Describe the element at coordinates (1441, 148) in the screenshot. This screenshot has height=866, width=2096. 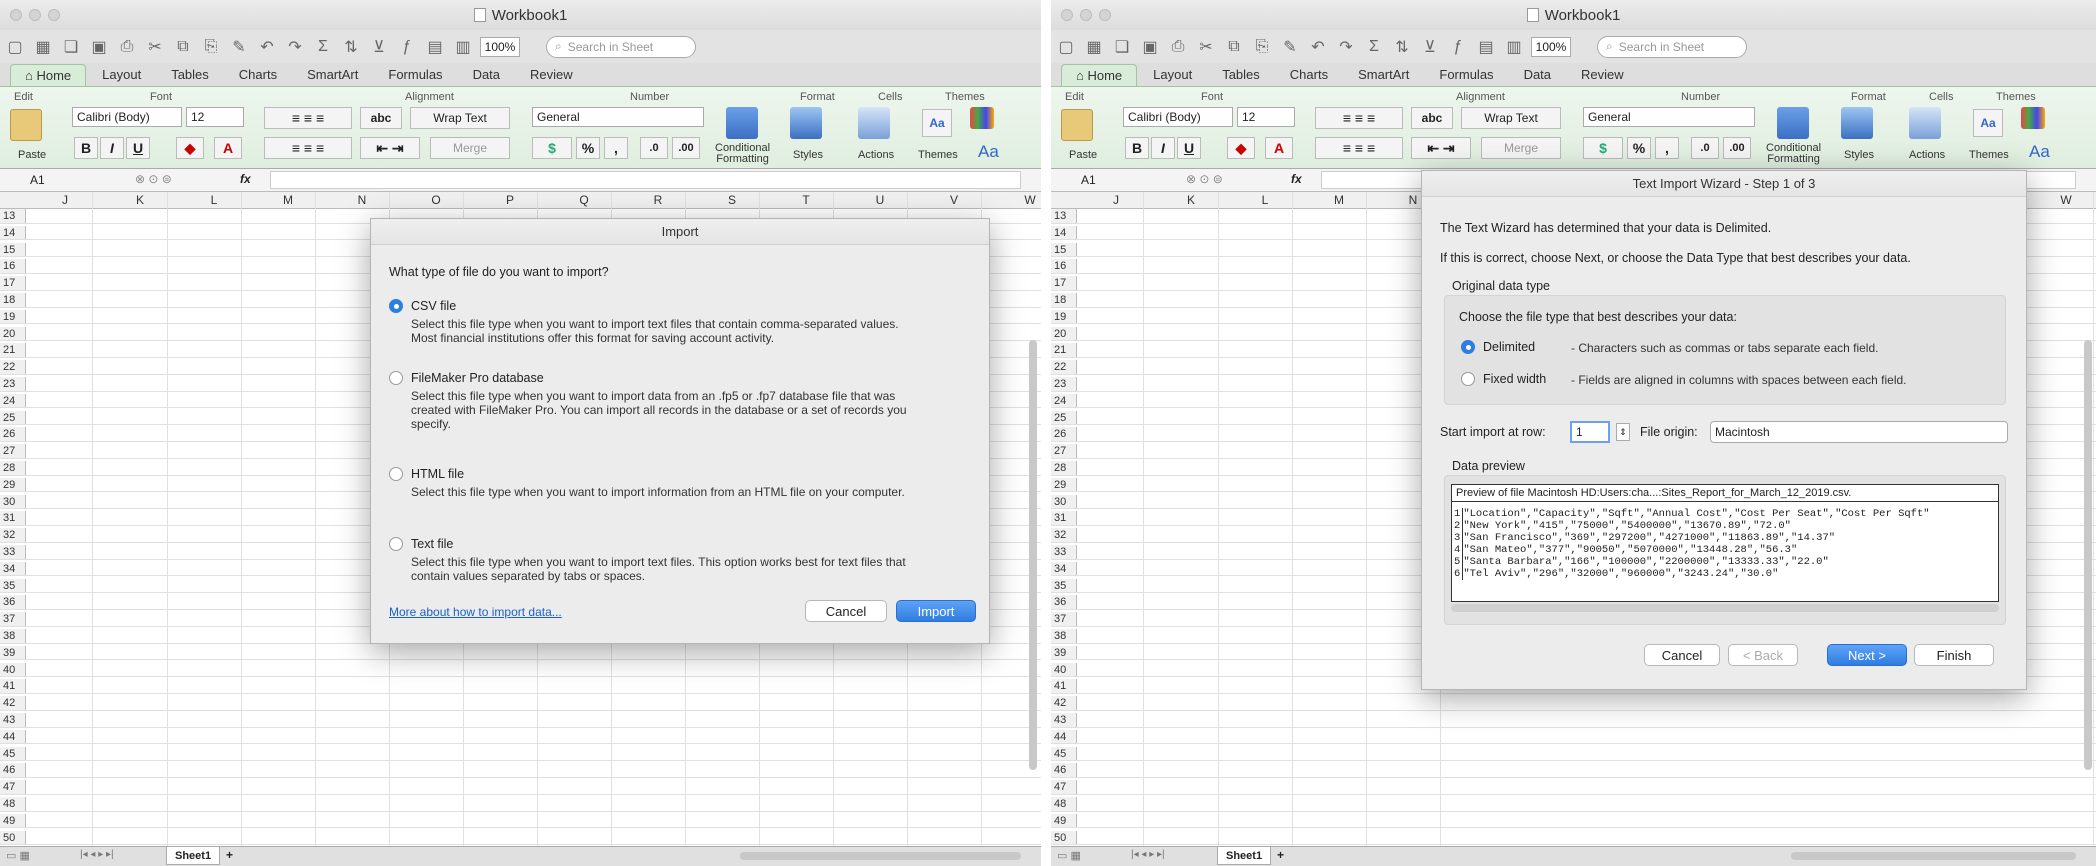
I see `indent-buttons: ⇤ ⇥` at that location.